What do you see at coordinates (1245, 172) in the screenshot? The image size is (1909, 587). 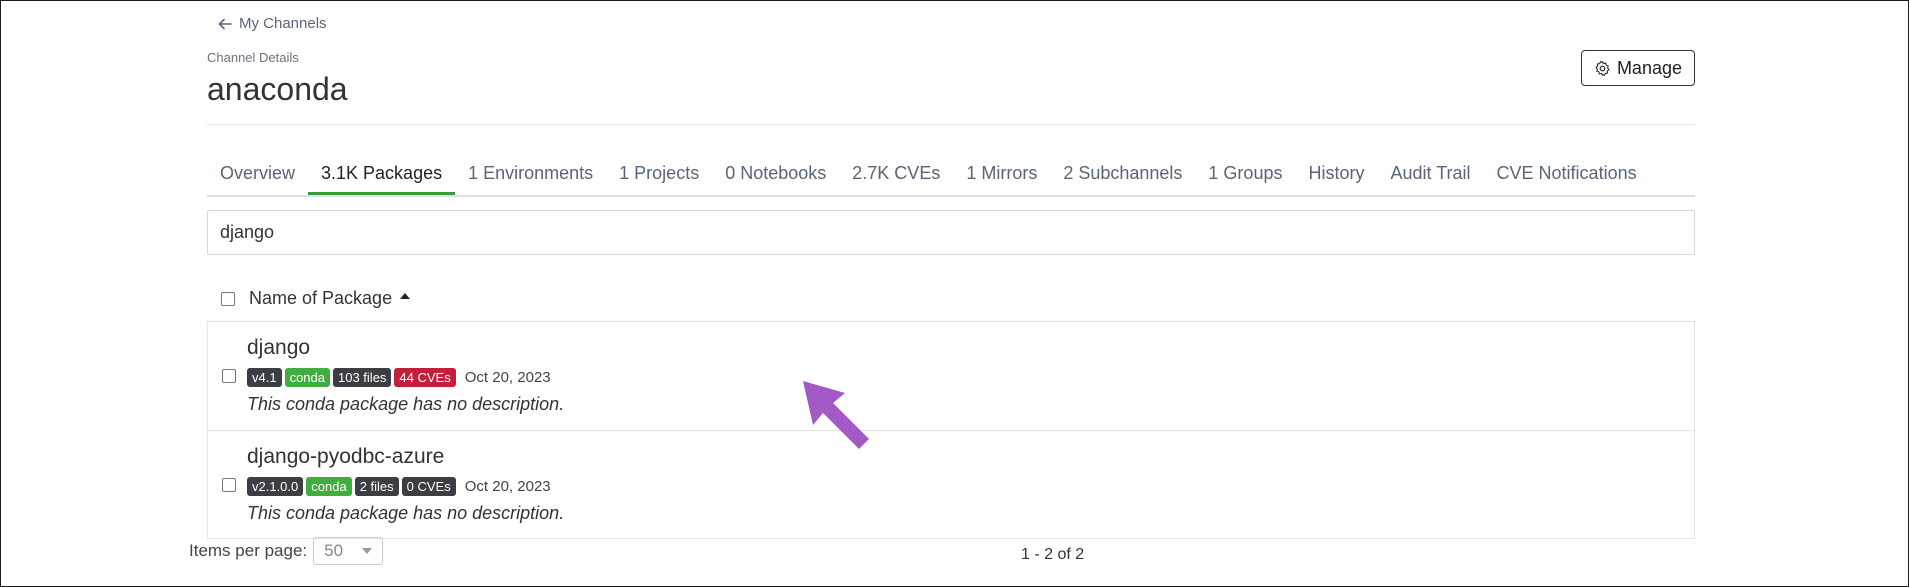 I see `tab-groups: 1 Groups` at bounding box center [1245, 172].